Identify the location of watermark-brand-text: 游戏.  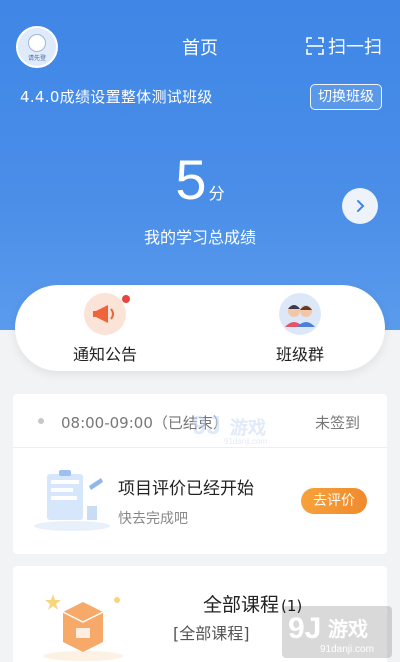
(248, 428).